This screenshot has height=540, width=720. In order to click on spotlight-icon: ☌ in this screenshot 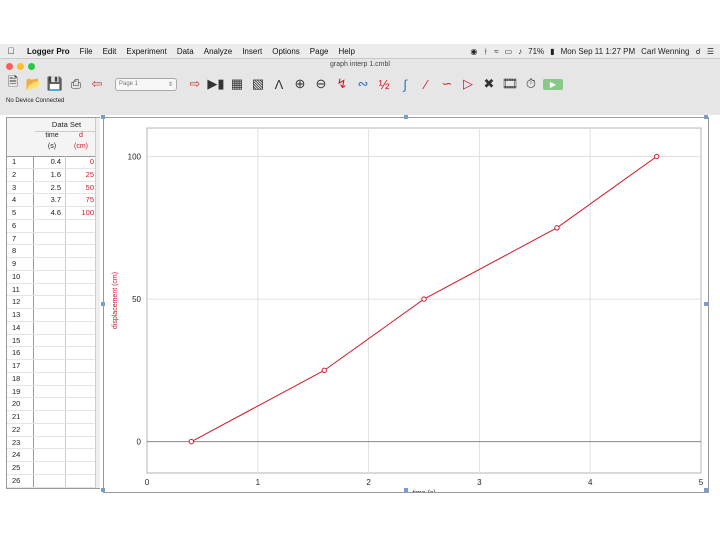, I will do `click(697, 51)`.